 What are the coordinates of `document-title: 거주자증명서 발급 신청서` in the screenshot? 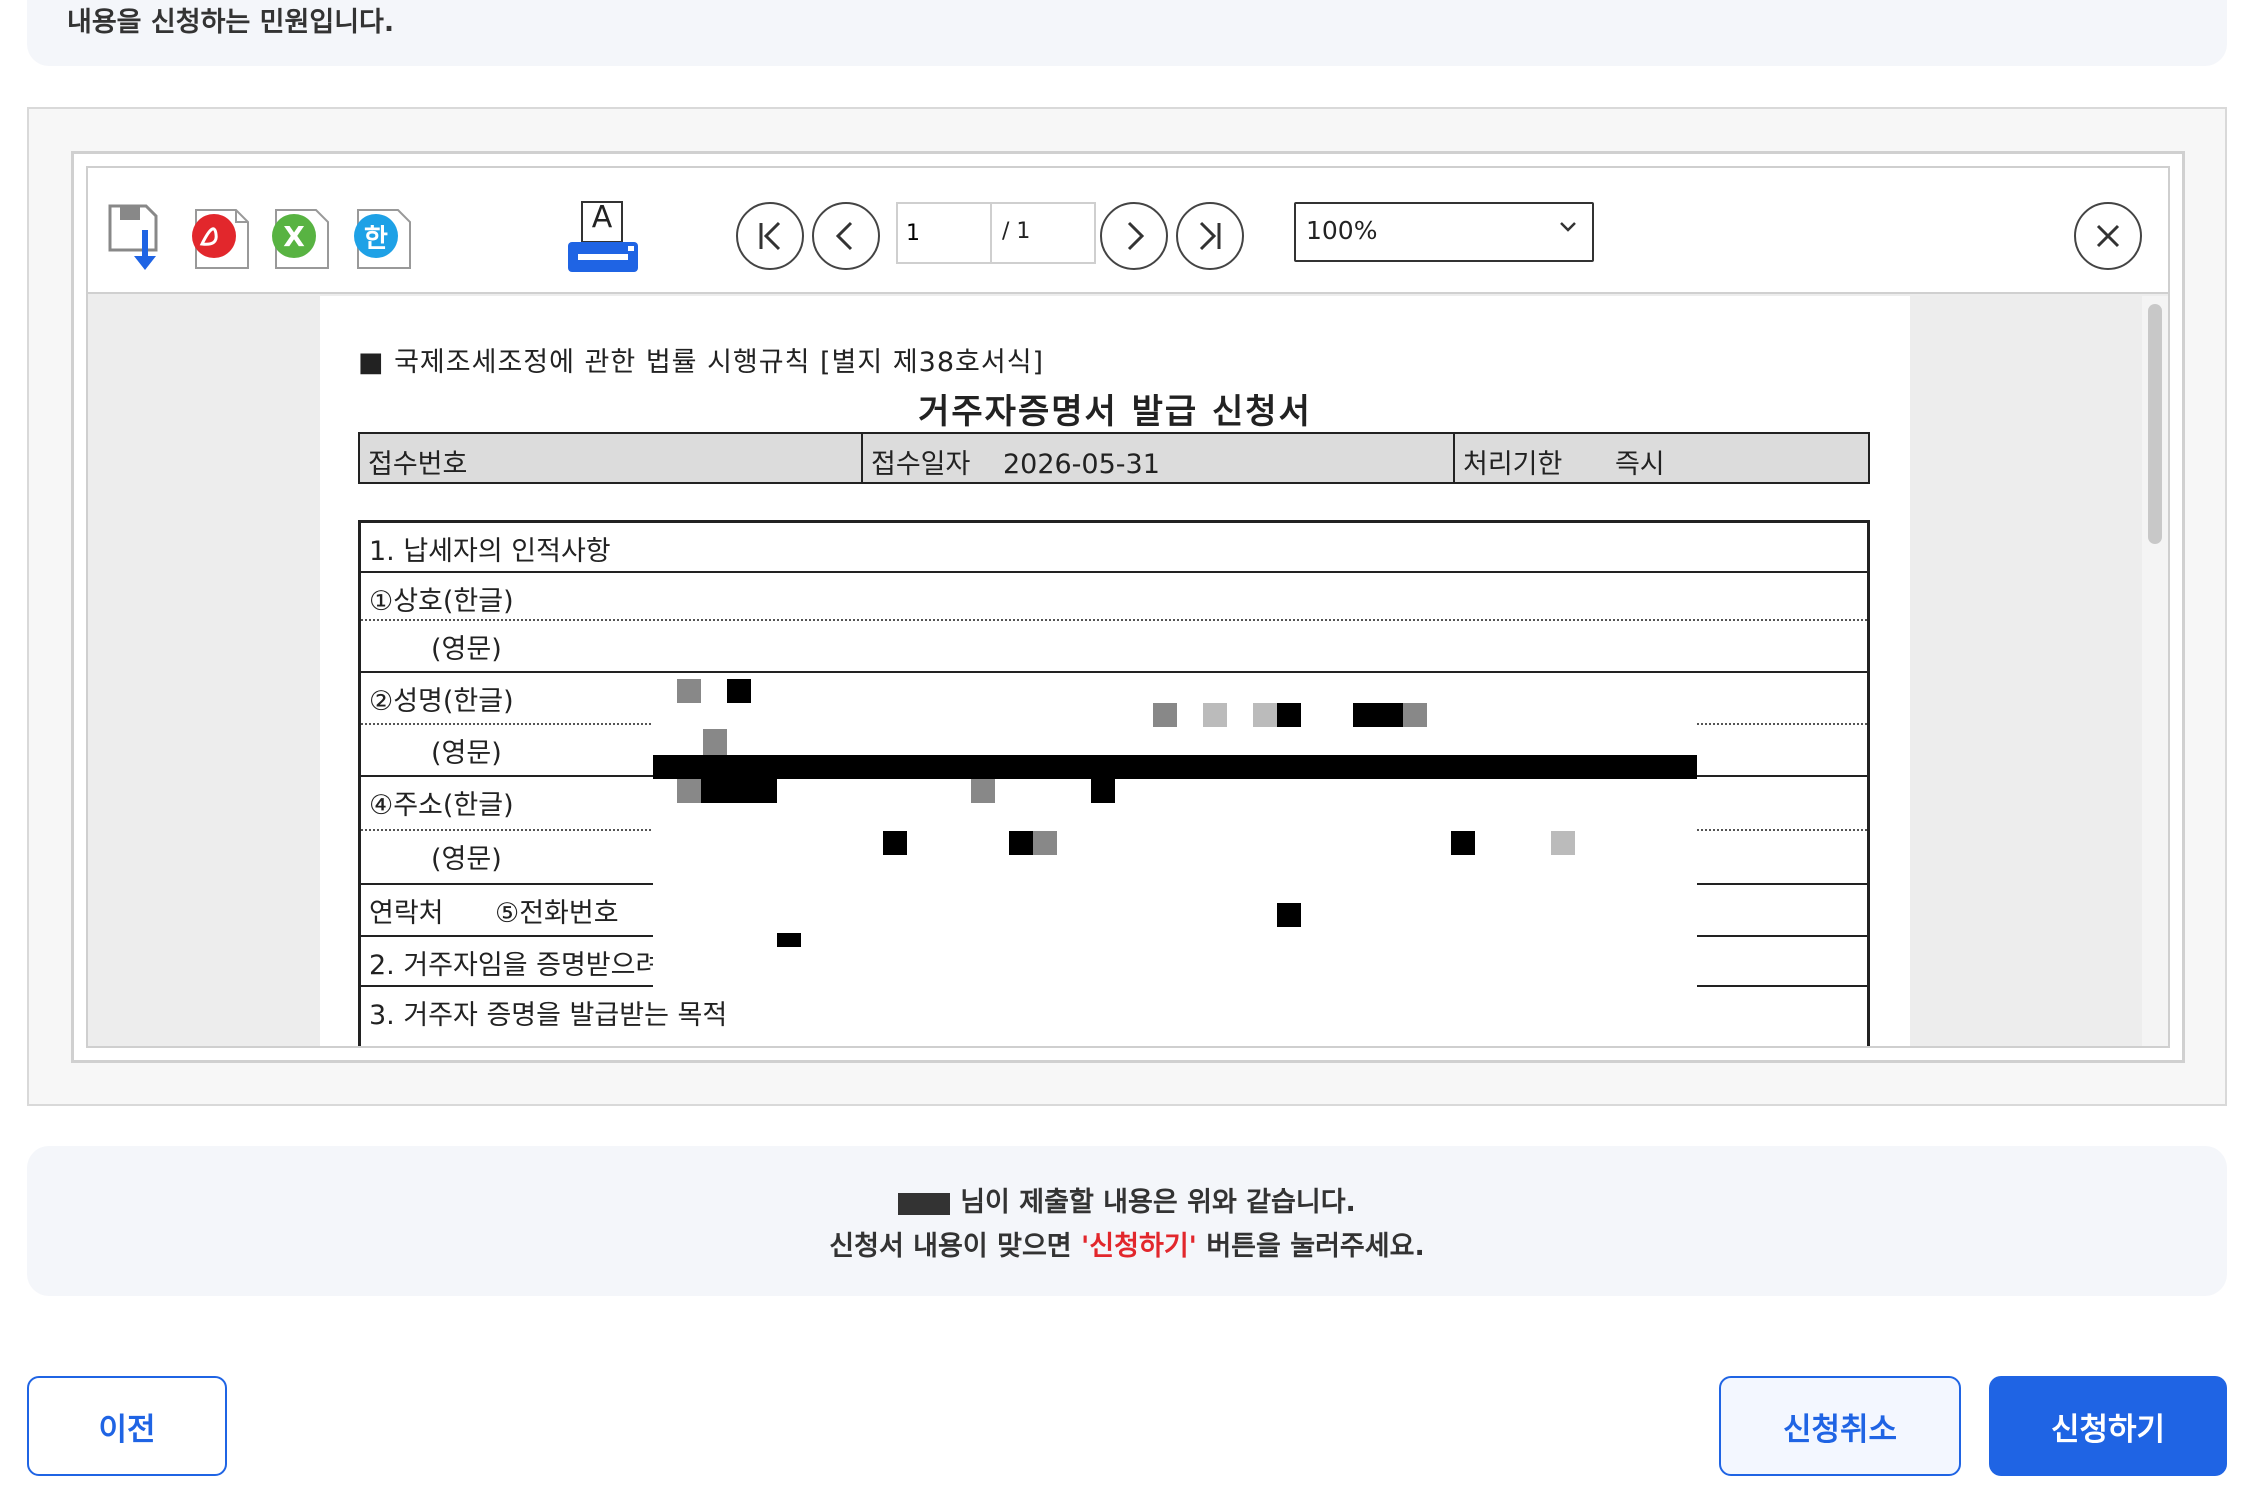 It's located at (1115, 412).